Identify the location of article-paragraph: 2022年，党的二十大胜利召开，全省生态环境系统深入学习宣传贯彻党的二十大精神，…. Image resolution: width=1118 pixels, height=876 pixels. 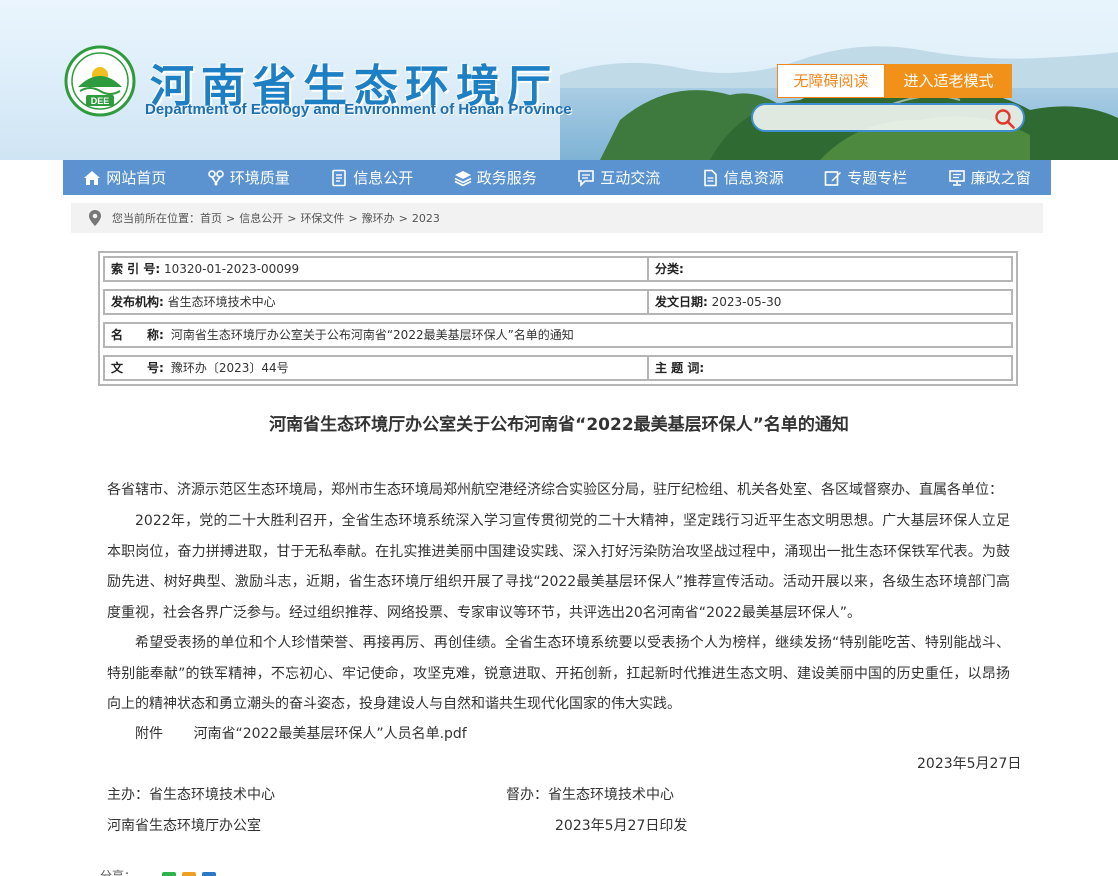
(558, 567).